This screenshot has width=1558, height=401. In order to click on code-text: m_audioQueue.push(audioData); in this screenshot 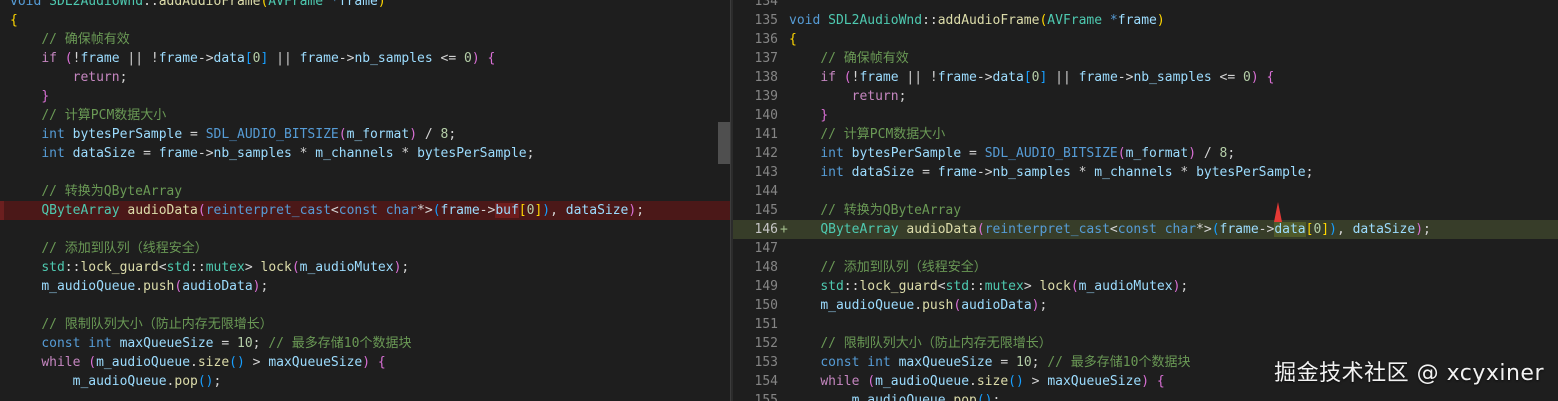, I will do `click(139, 286)`.